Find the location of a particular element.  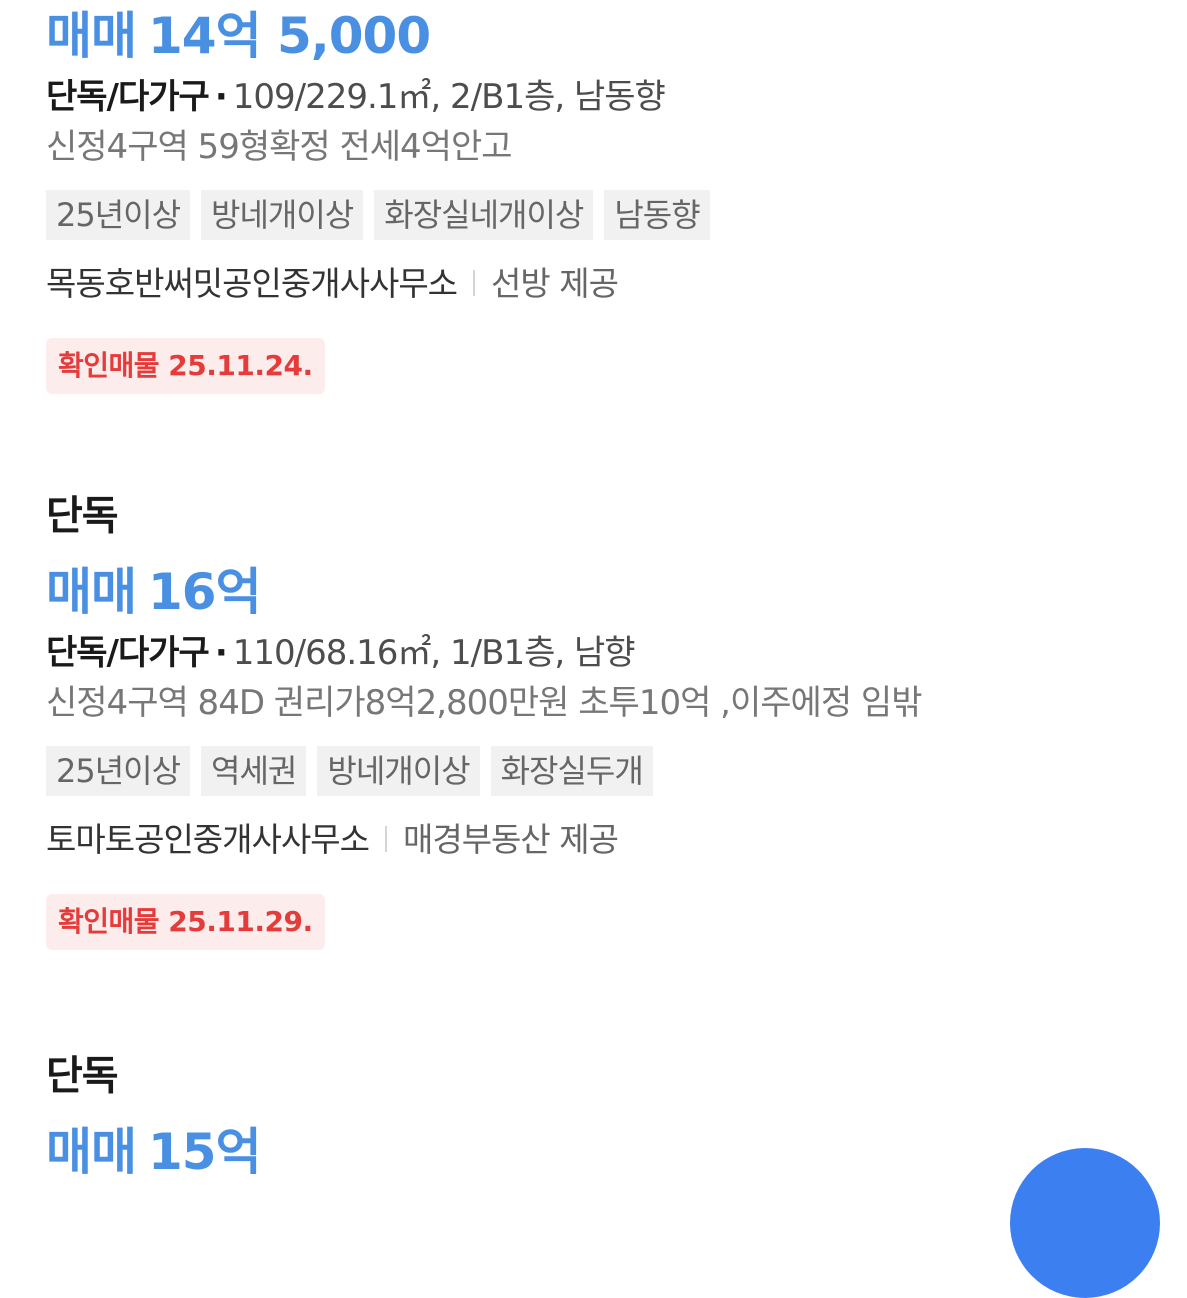

agency-info: 토마토공인중개사사무소 매경부동산 제공 is located at coordinates (596, 840).